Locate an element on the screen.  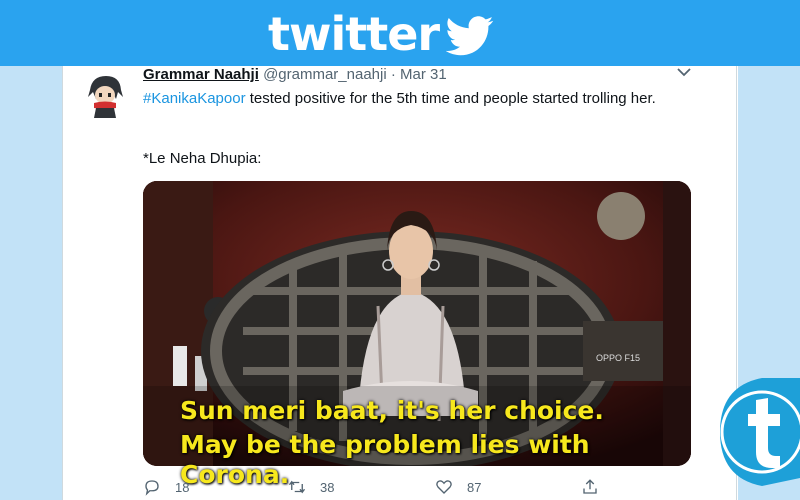
twitter-bird-icon is located at coordinates (470, 36).